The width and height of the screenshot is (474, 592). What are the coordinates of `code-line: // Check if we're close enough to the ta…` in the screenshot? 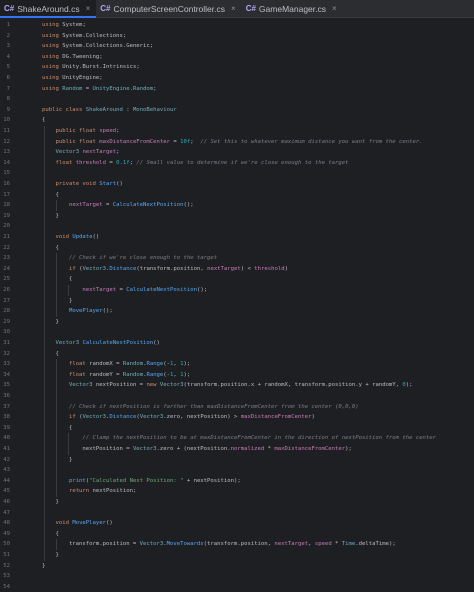 It's located at (129, 258).